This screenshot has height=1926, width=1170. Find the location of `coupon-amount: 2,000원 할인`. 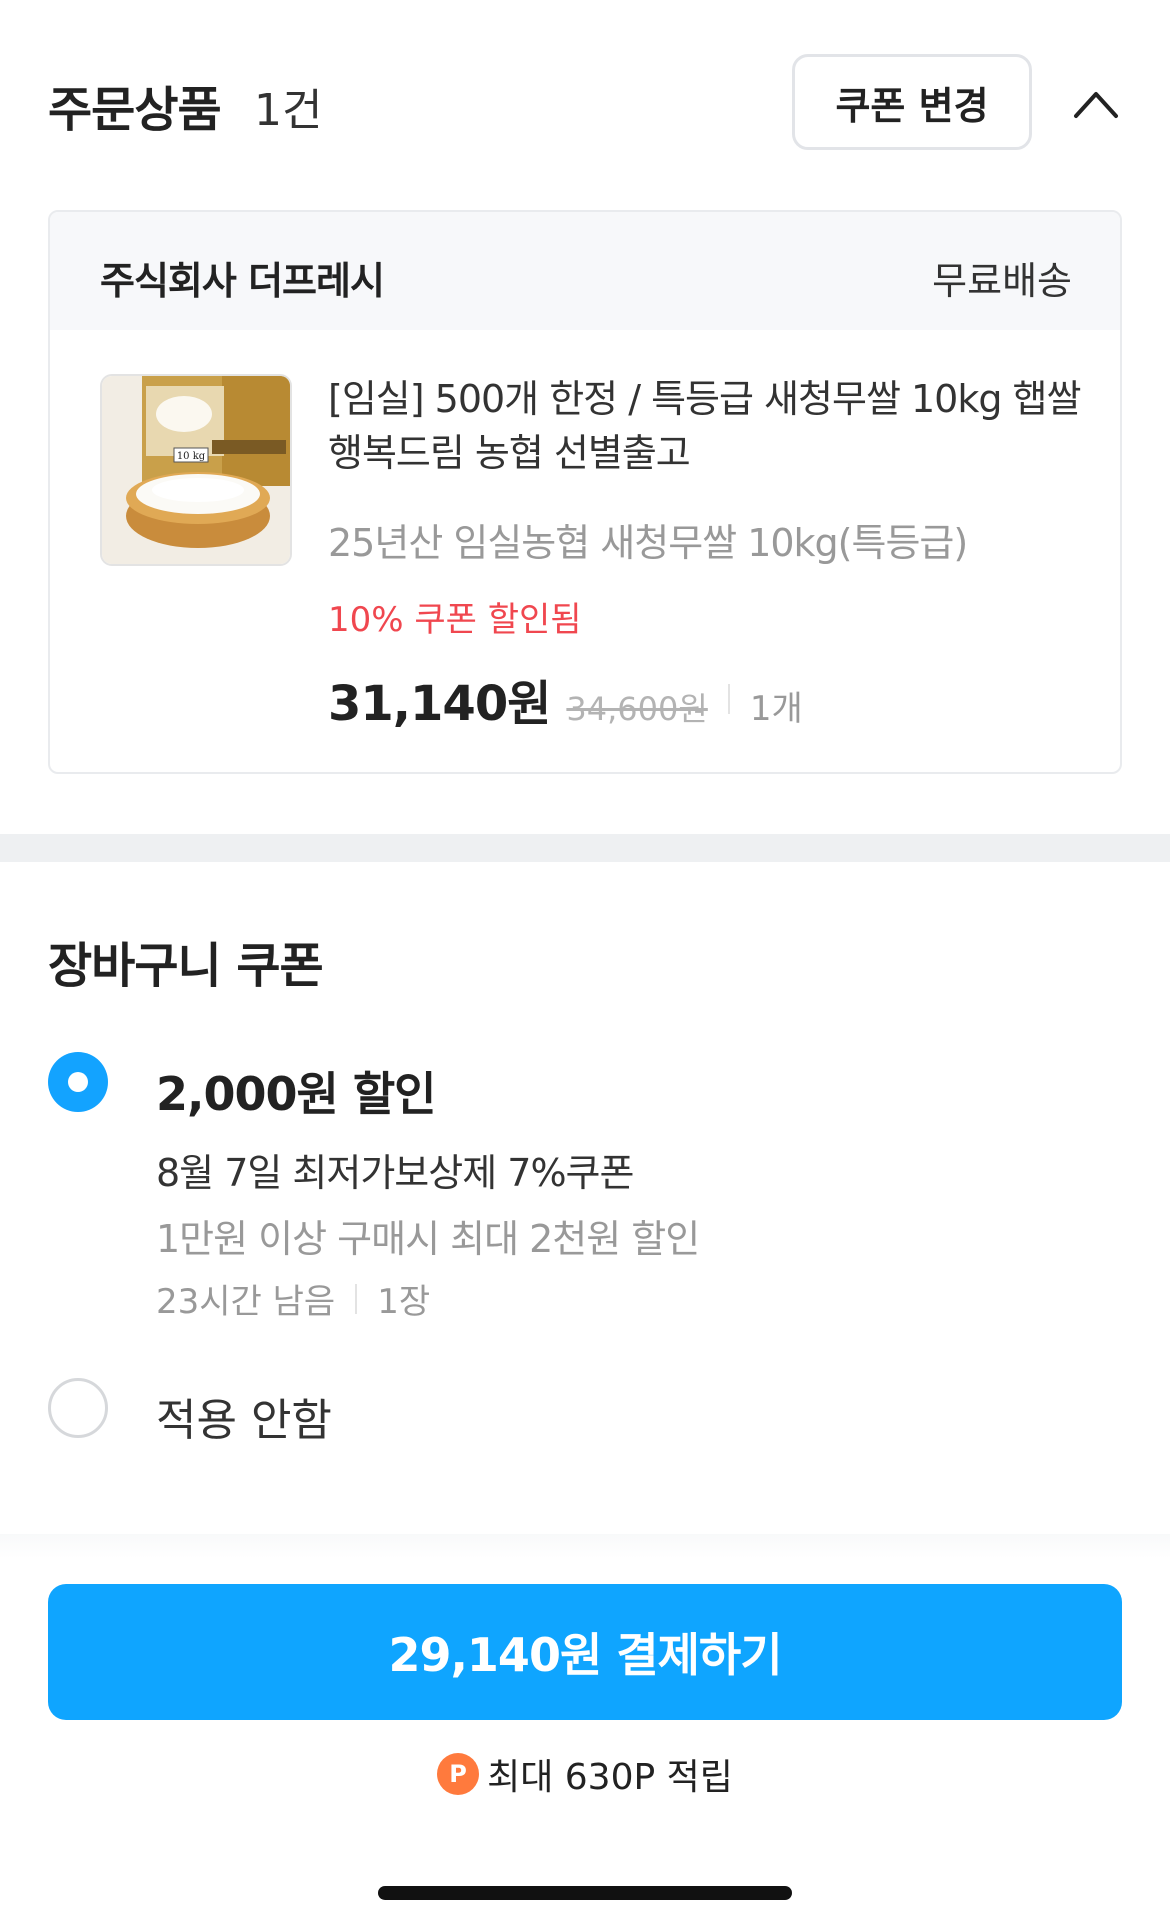

coupon-amount: 2,000원 할인 is located at coordinates (296, 1091).